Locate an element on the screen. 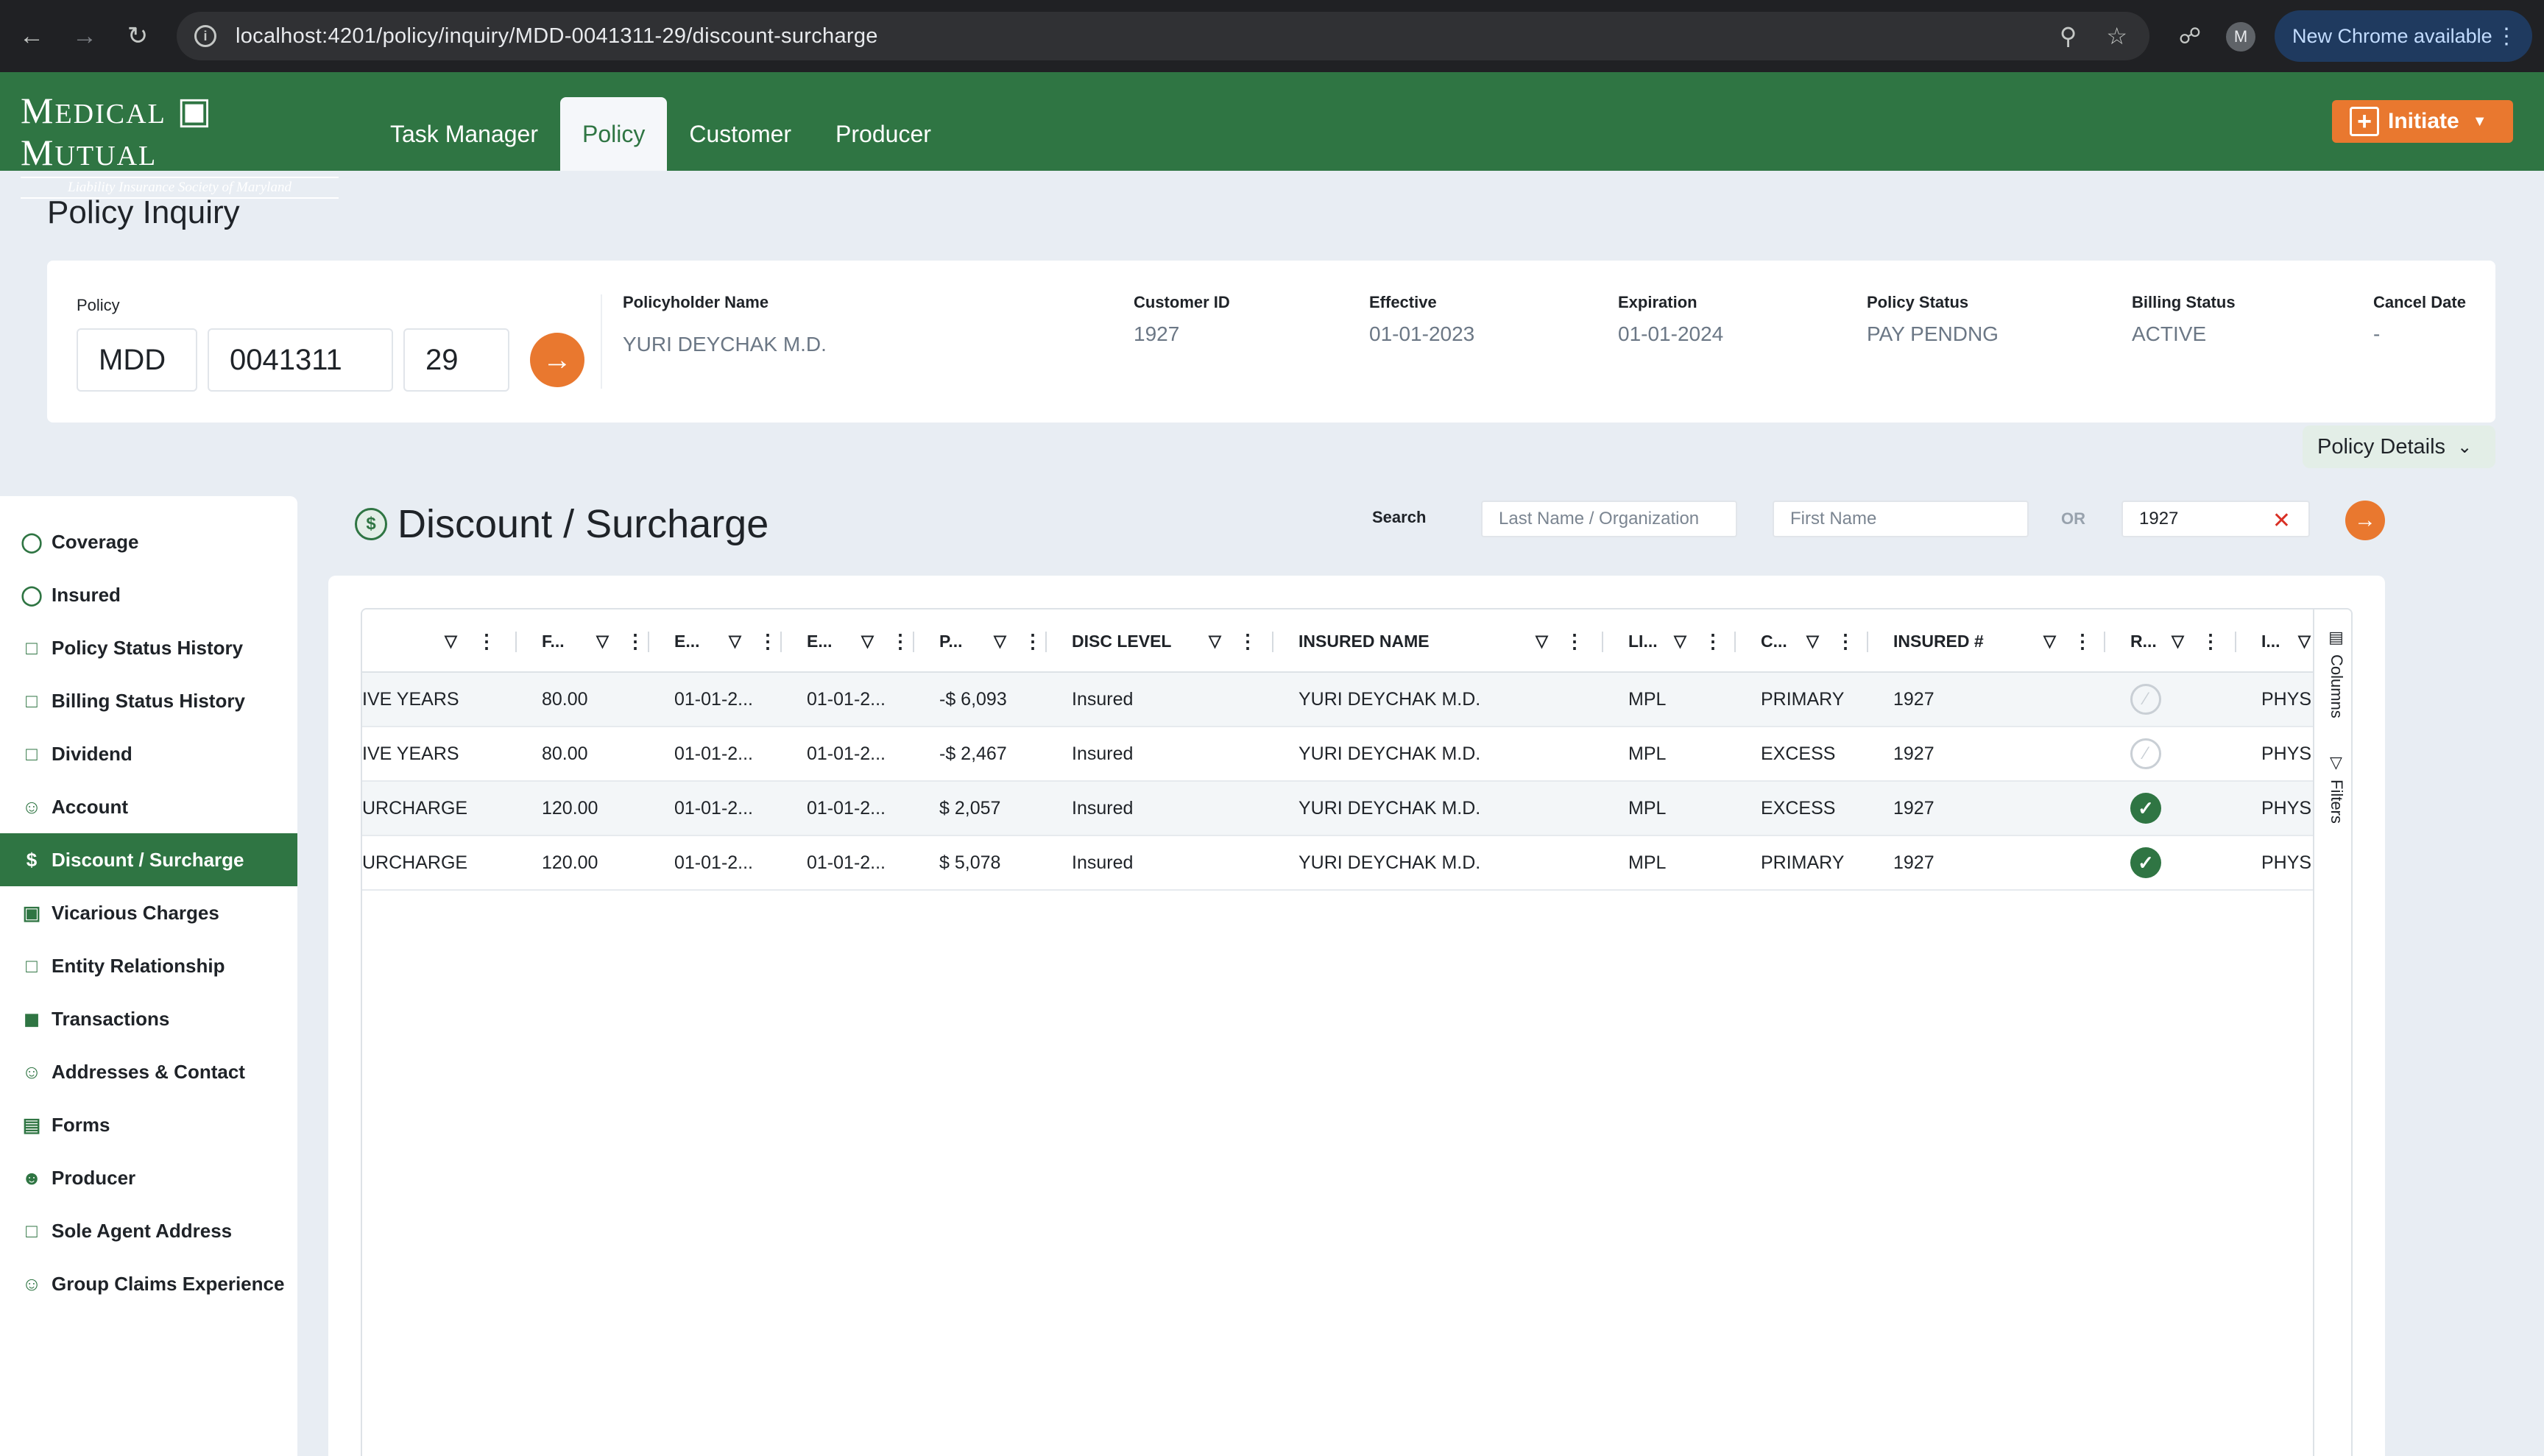  back-icon: ← is located at coordinates (32, 36).